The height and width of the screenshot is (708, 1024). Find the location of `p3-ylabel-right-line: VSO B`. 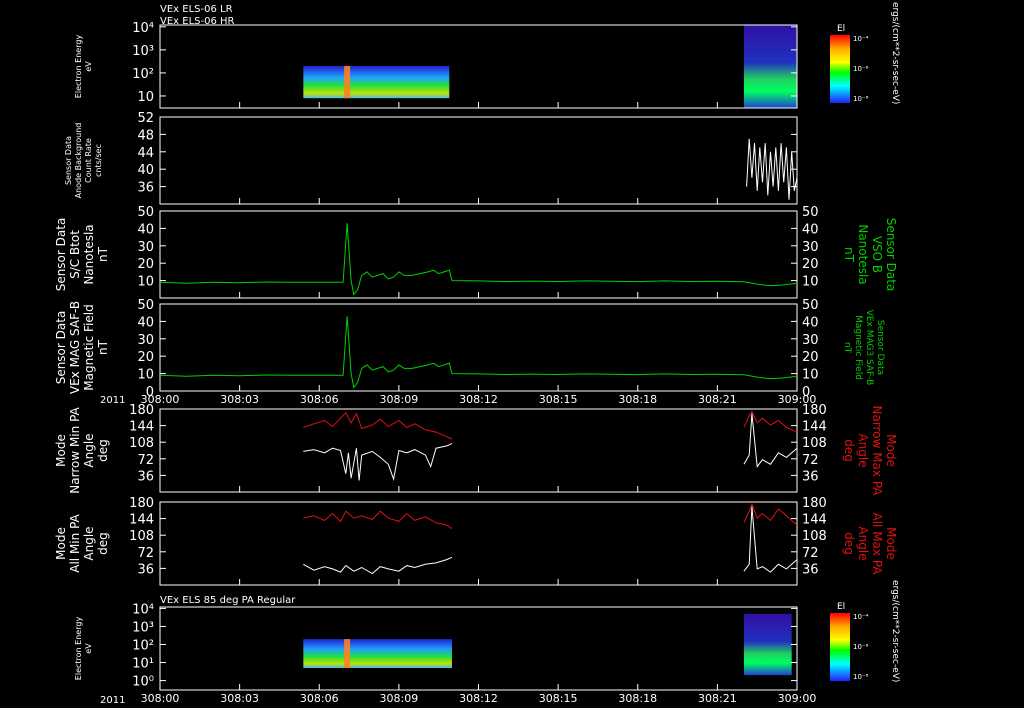

p3-ylabel-right-line: VSO B is located at coordinates (877, 254).